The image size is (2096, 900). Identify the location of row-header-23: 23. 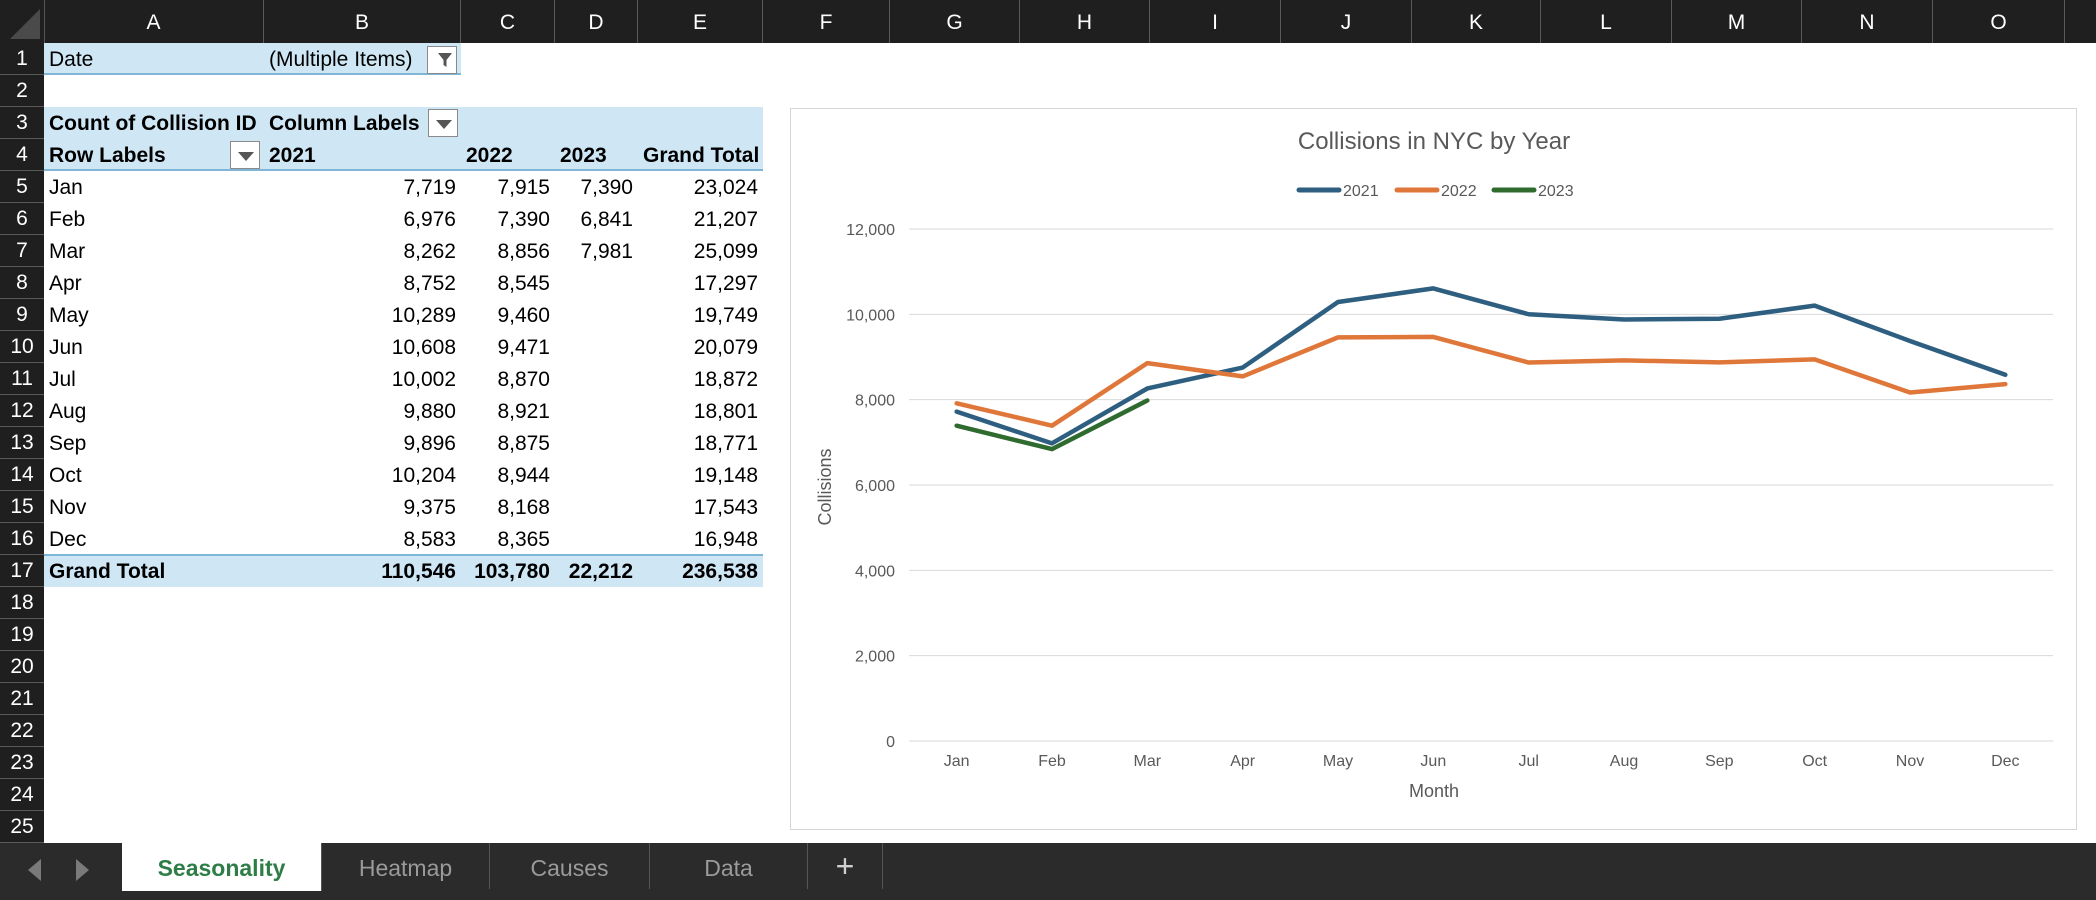
(22, 763).